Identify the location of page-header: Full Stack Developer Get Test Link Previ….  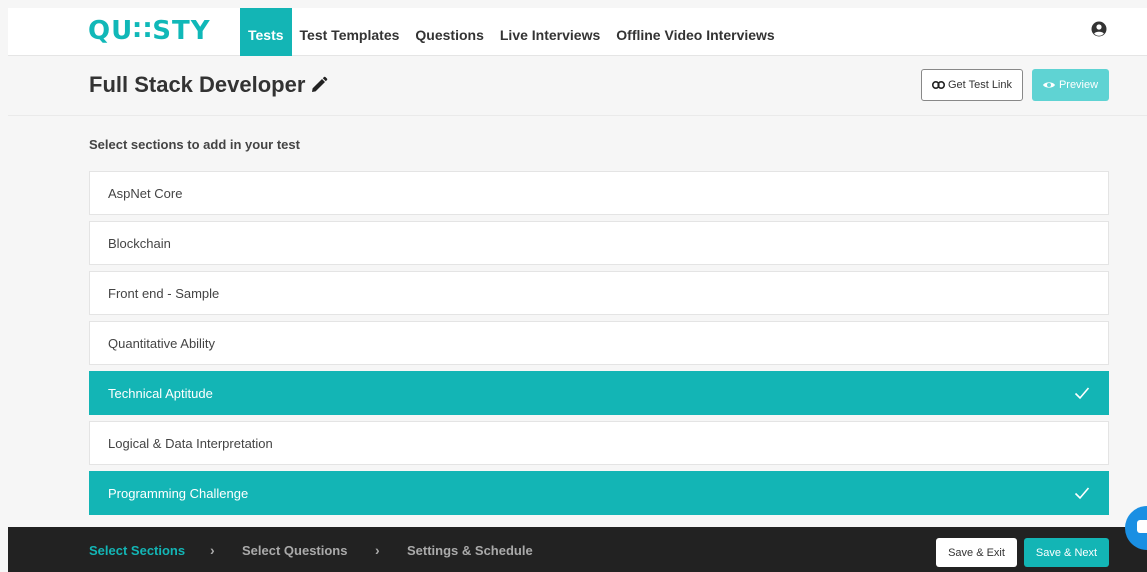
(577, 86).